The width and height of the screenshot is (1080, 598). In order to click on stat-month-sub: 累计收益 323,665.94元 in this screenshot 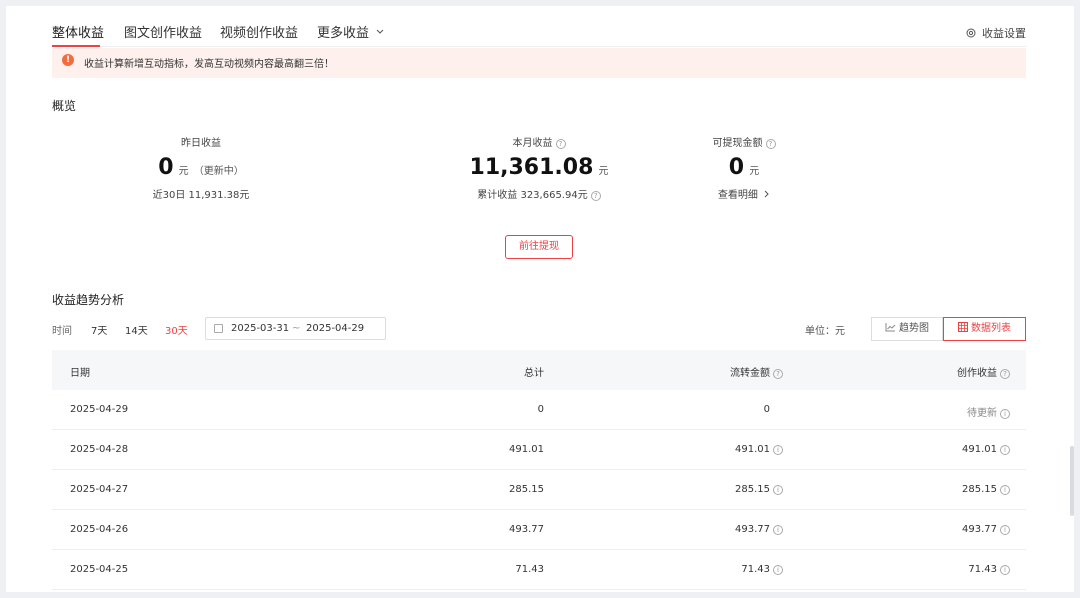, I will do `click(532, 195)`.